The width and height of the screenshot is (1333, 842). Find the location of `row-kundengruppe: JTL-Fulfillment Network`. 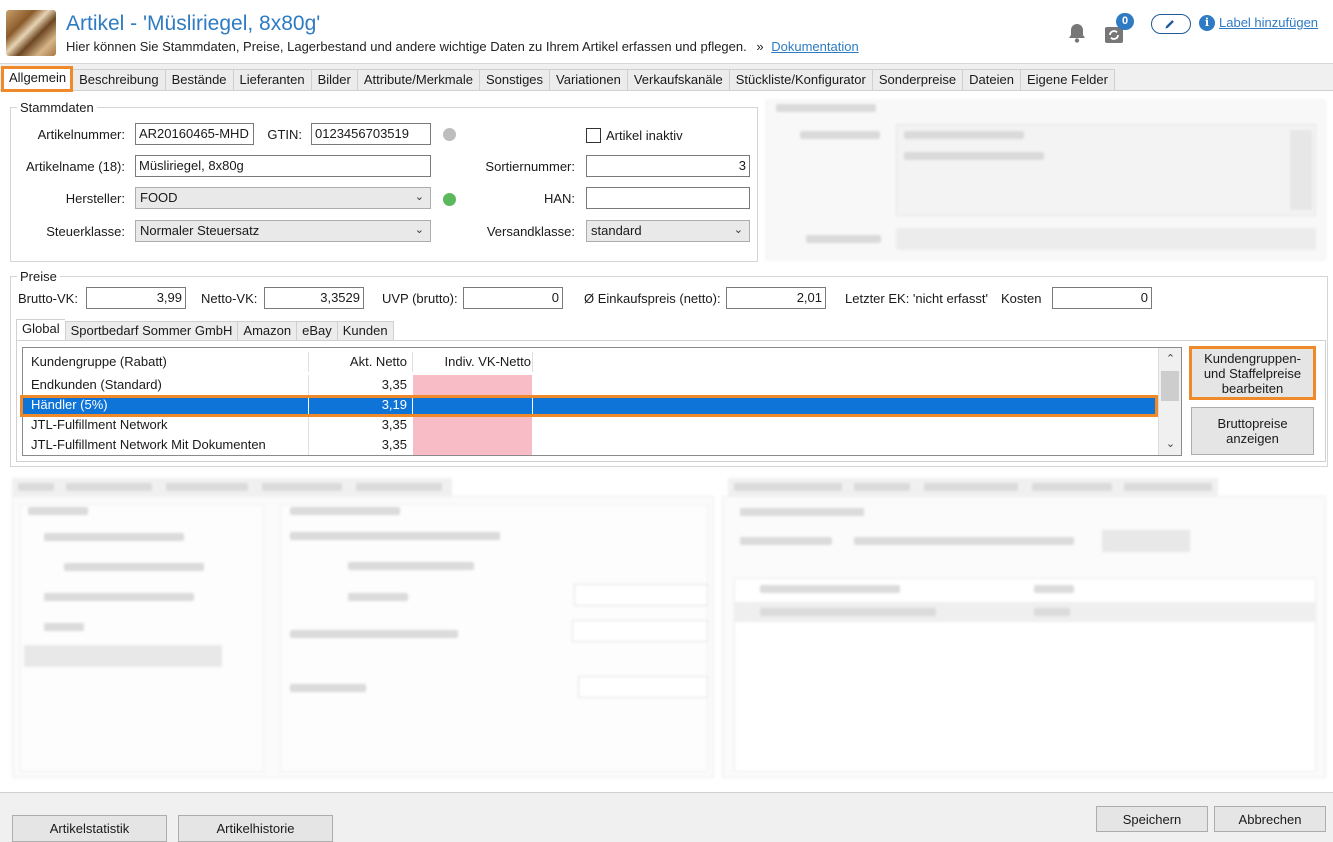

row-kundengruppe: JTL-Fulfillment Network is located at coordinates (99, 424).